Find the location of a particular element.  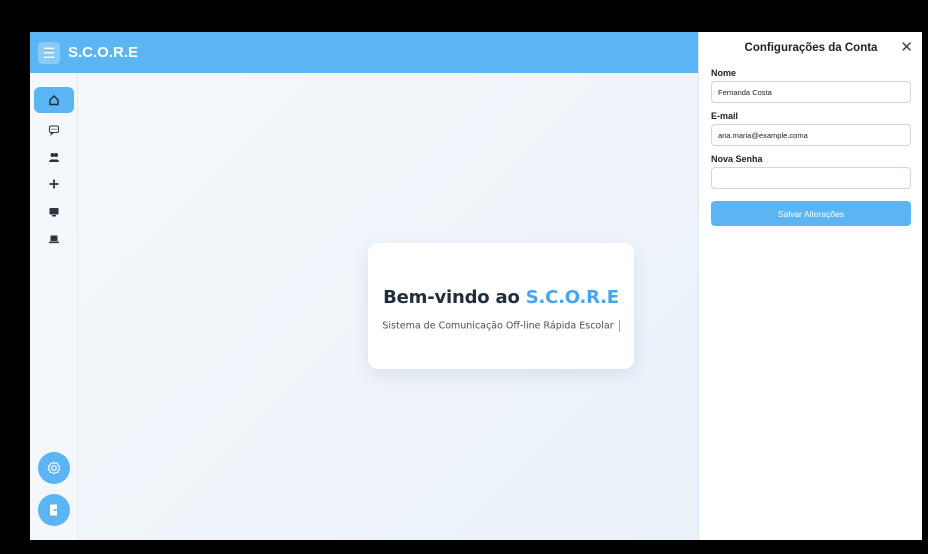

name-field is located at coordinates (811, 92).